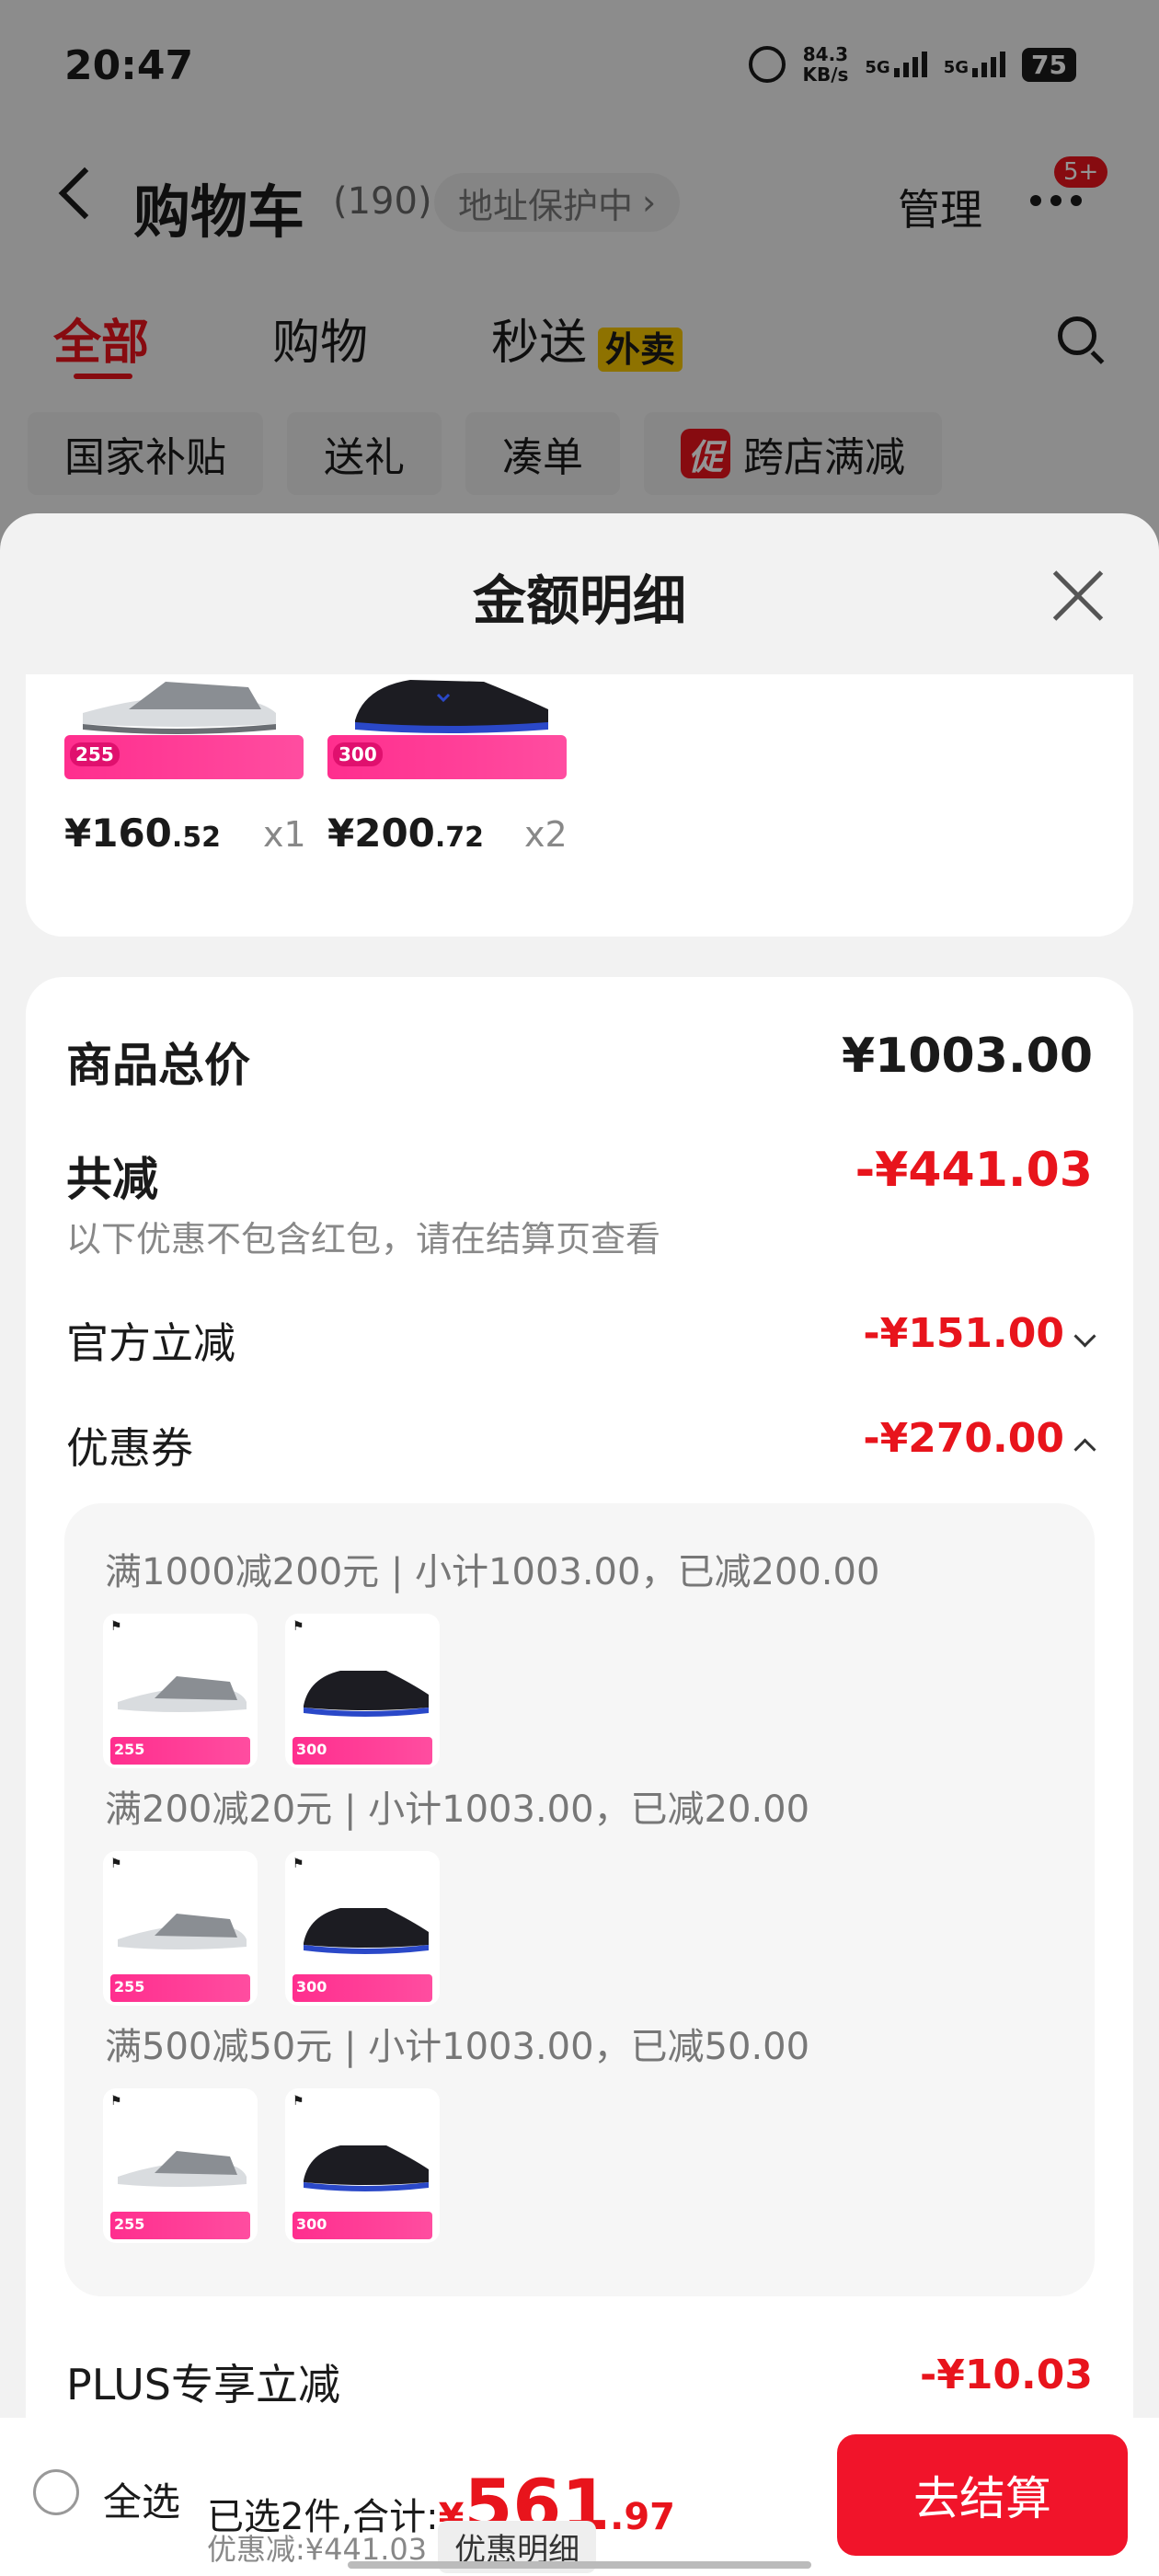  What do you see at coordinates (129, 1448) in the screenshot?
I see `coupon-label: 优惠券` at bounding box center [129, 1448].